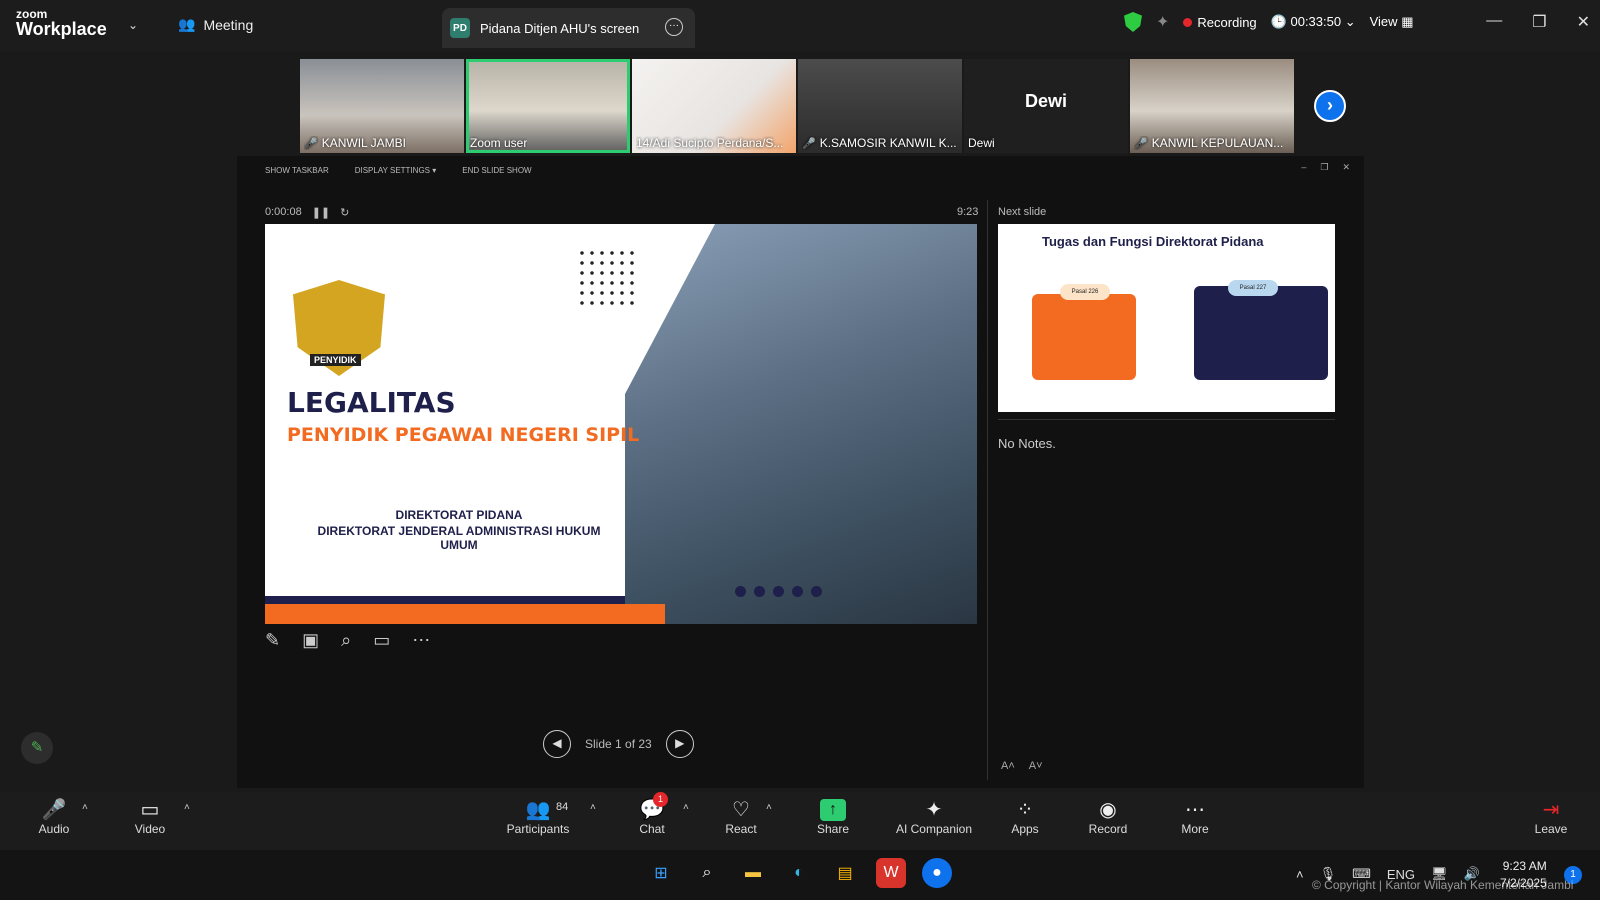  Describe the element at coordinates (557, 744) in the screenshot. I see `previous-slide-icon: ◀` at that location.